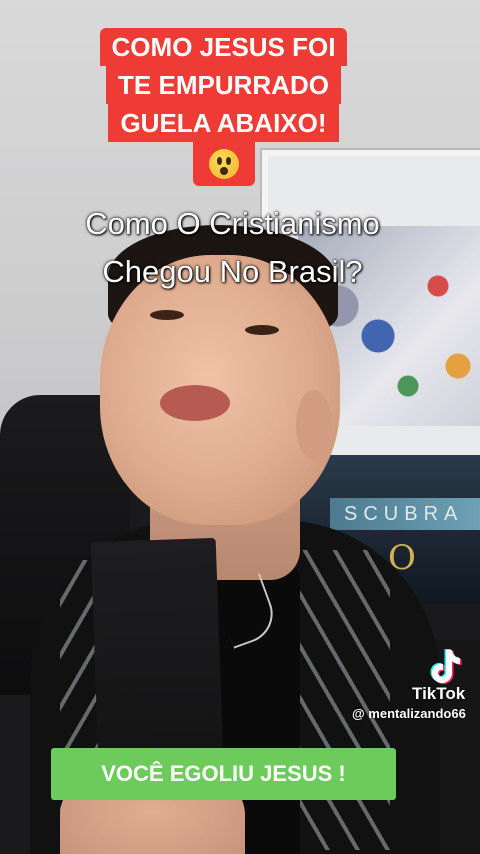 The image size is (480, 854). Describe the element at coordinates (446, 666) in the screenshot. I see `tiktok-logo-icon` at that location.